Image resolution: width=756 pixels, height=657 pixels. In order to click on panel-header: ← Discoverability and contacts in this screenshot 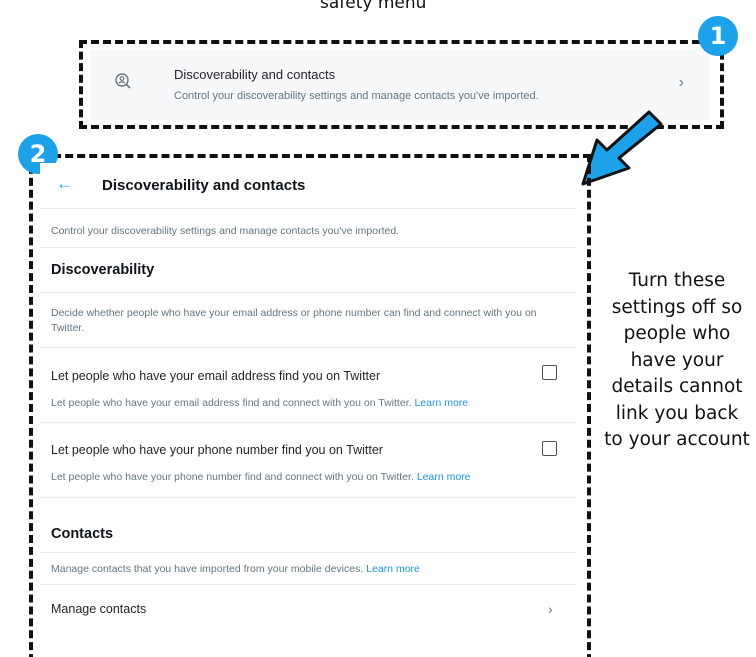, I will do `click(308, 186)`.